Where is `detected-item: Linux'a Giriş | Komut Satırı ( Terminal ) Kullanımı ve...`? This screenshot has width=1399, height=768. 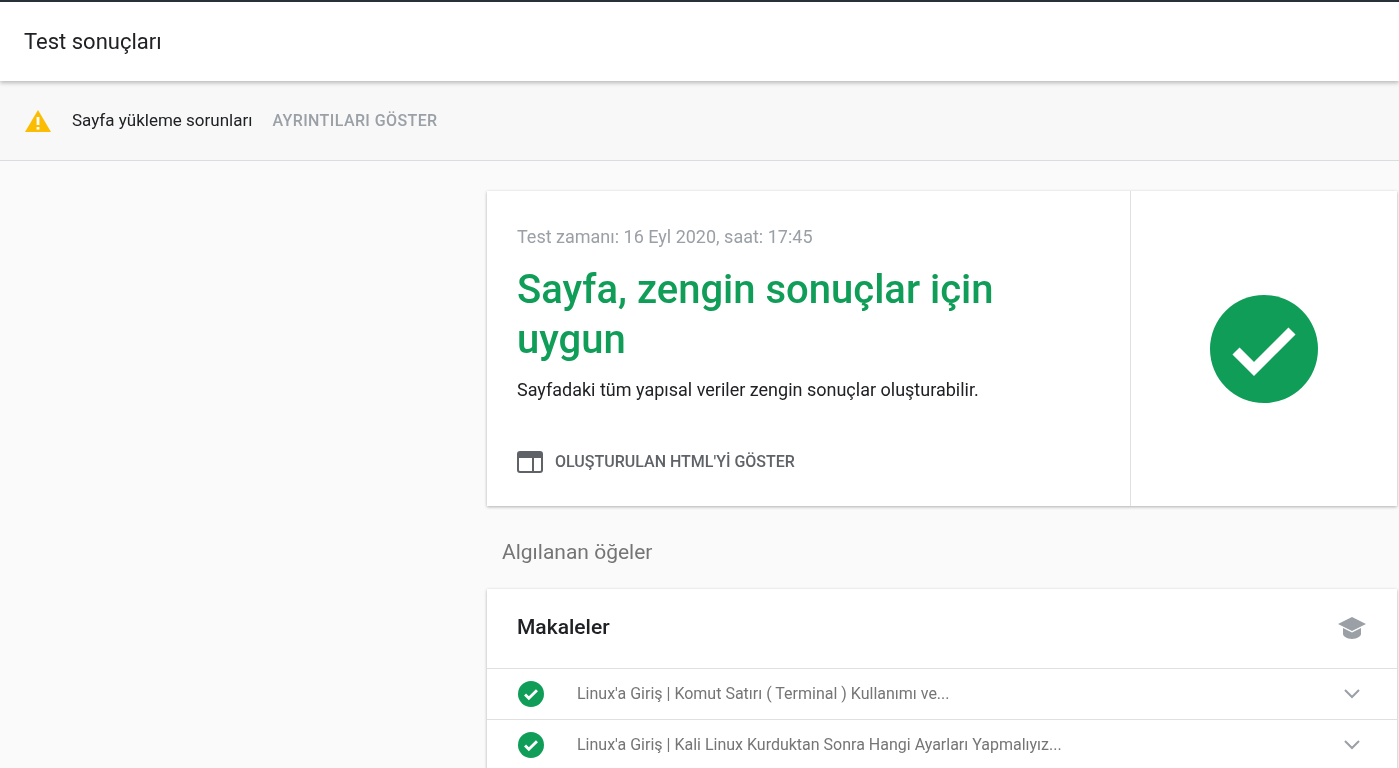 detected-item: Linux'a Giriş | Komut Satırı ( Terminal ) Kullanımı ve... is located at coordinates (942, 694).